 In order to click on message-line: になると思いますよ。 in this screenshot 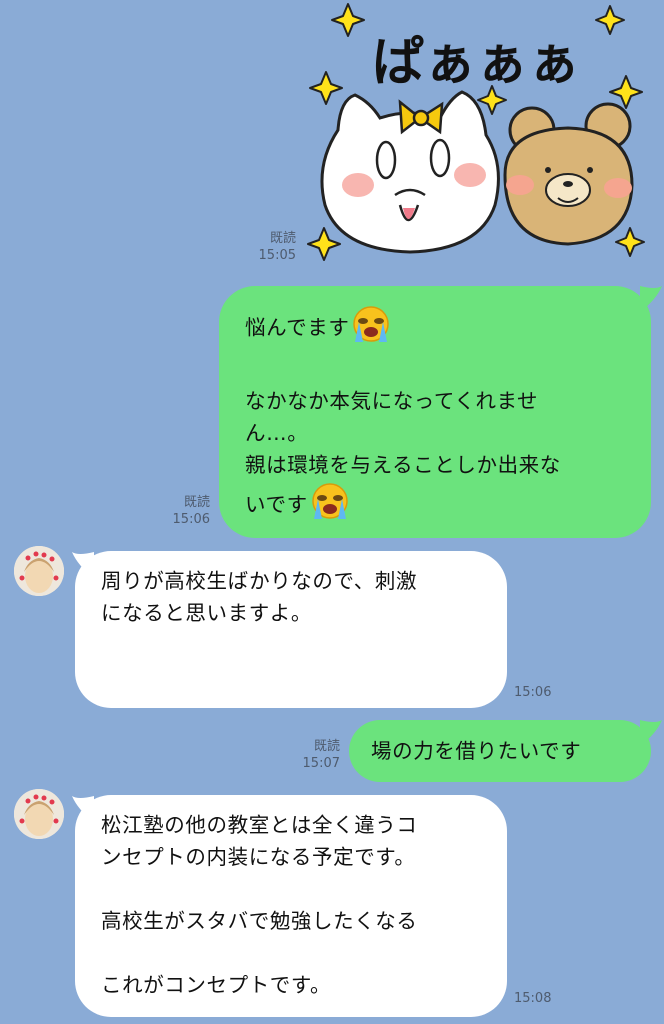, I will do `click(206, 613)`.